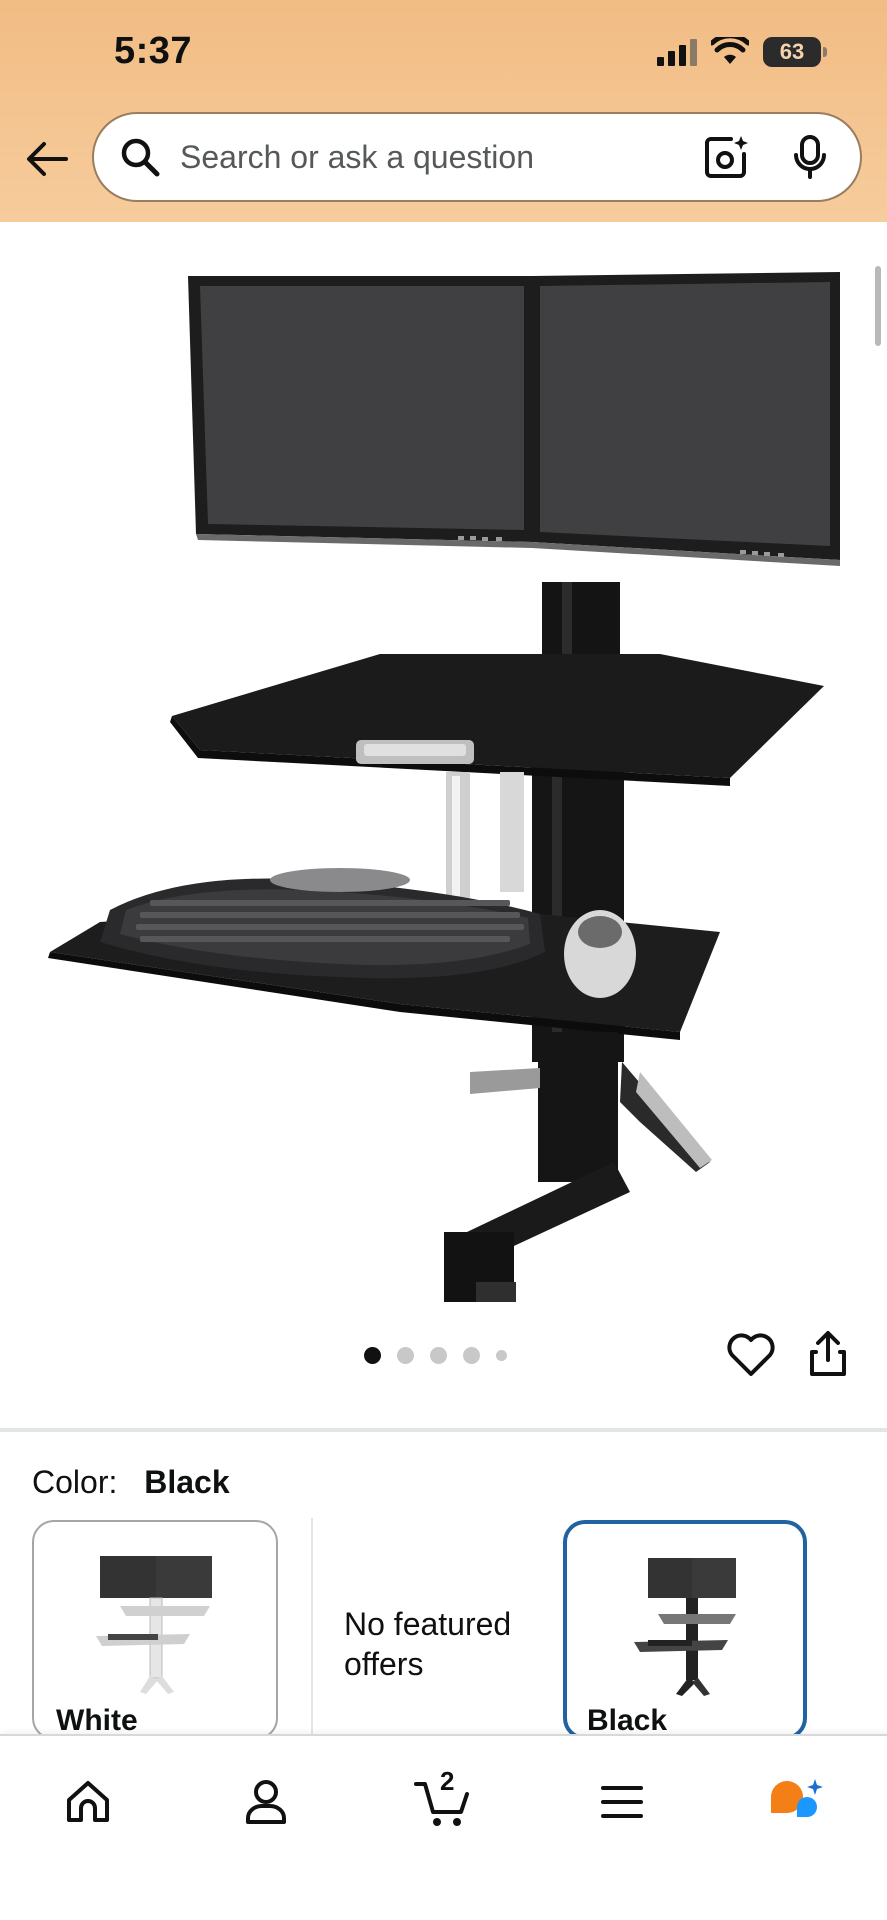  I want to click on account-icon, so click(266, 1802).